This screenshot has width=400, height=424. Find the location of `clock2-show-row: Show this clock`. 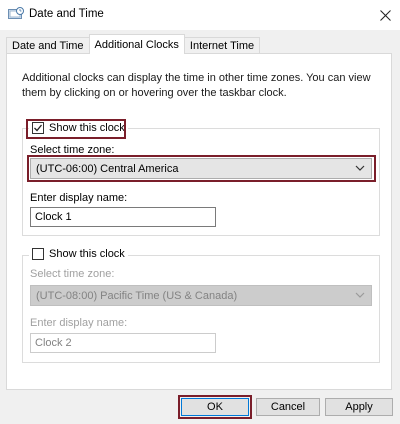

clock2-show-row: Show this clock is located at coordinates (78, 254).